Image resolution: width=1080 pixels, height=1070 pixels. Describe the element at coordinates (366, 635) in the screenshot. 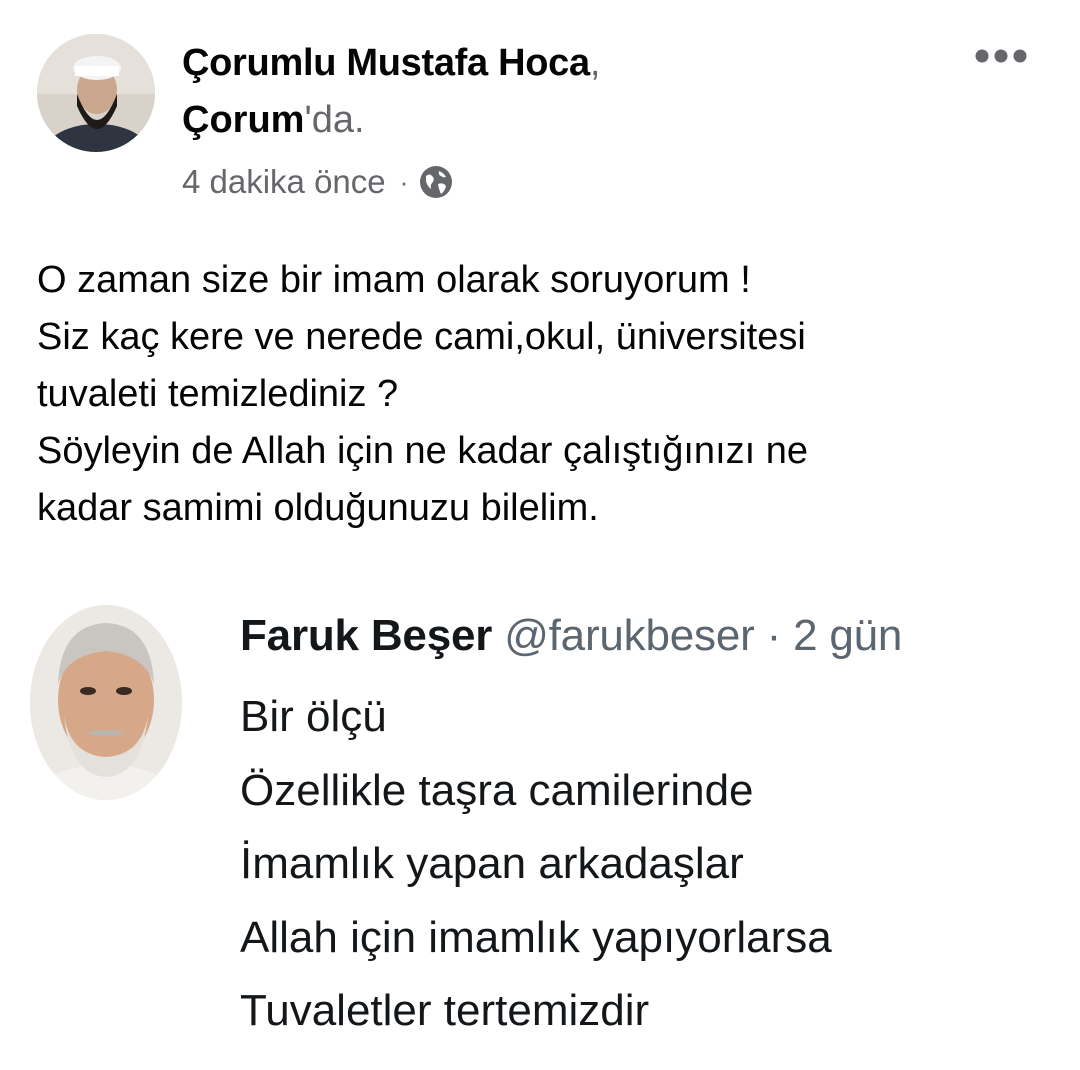

I see `quoted-tweet-author-name: Faruk Beşer` at that location.